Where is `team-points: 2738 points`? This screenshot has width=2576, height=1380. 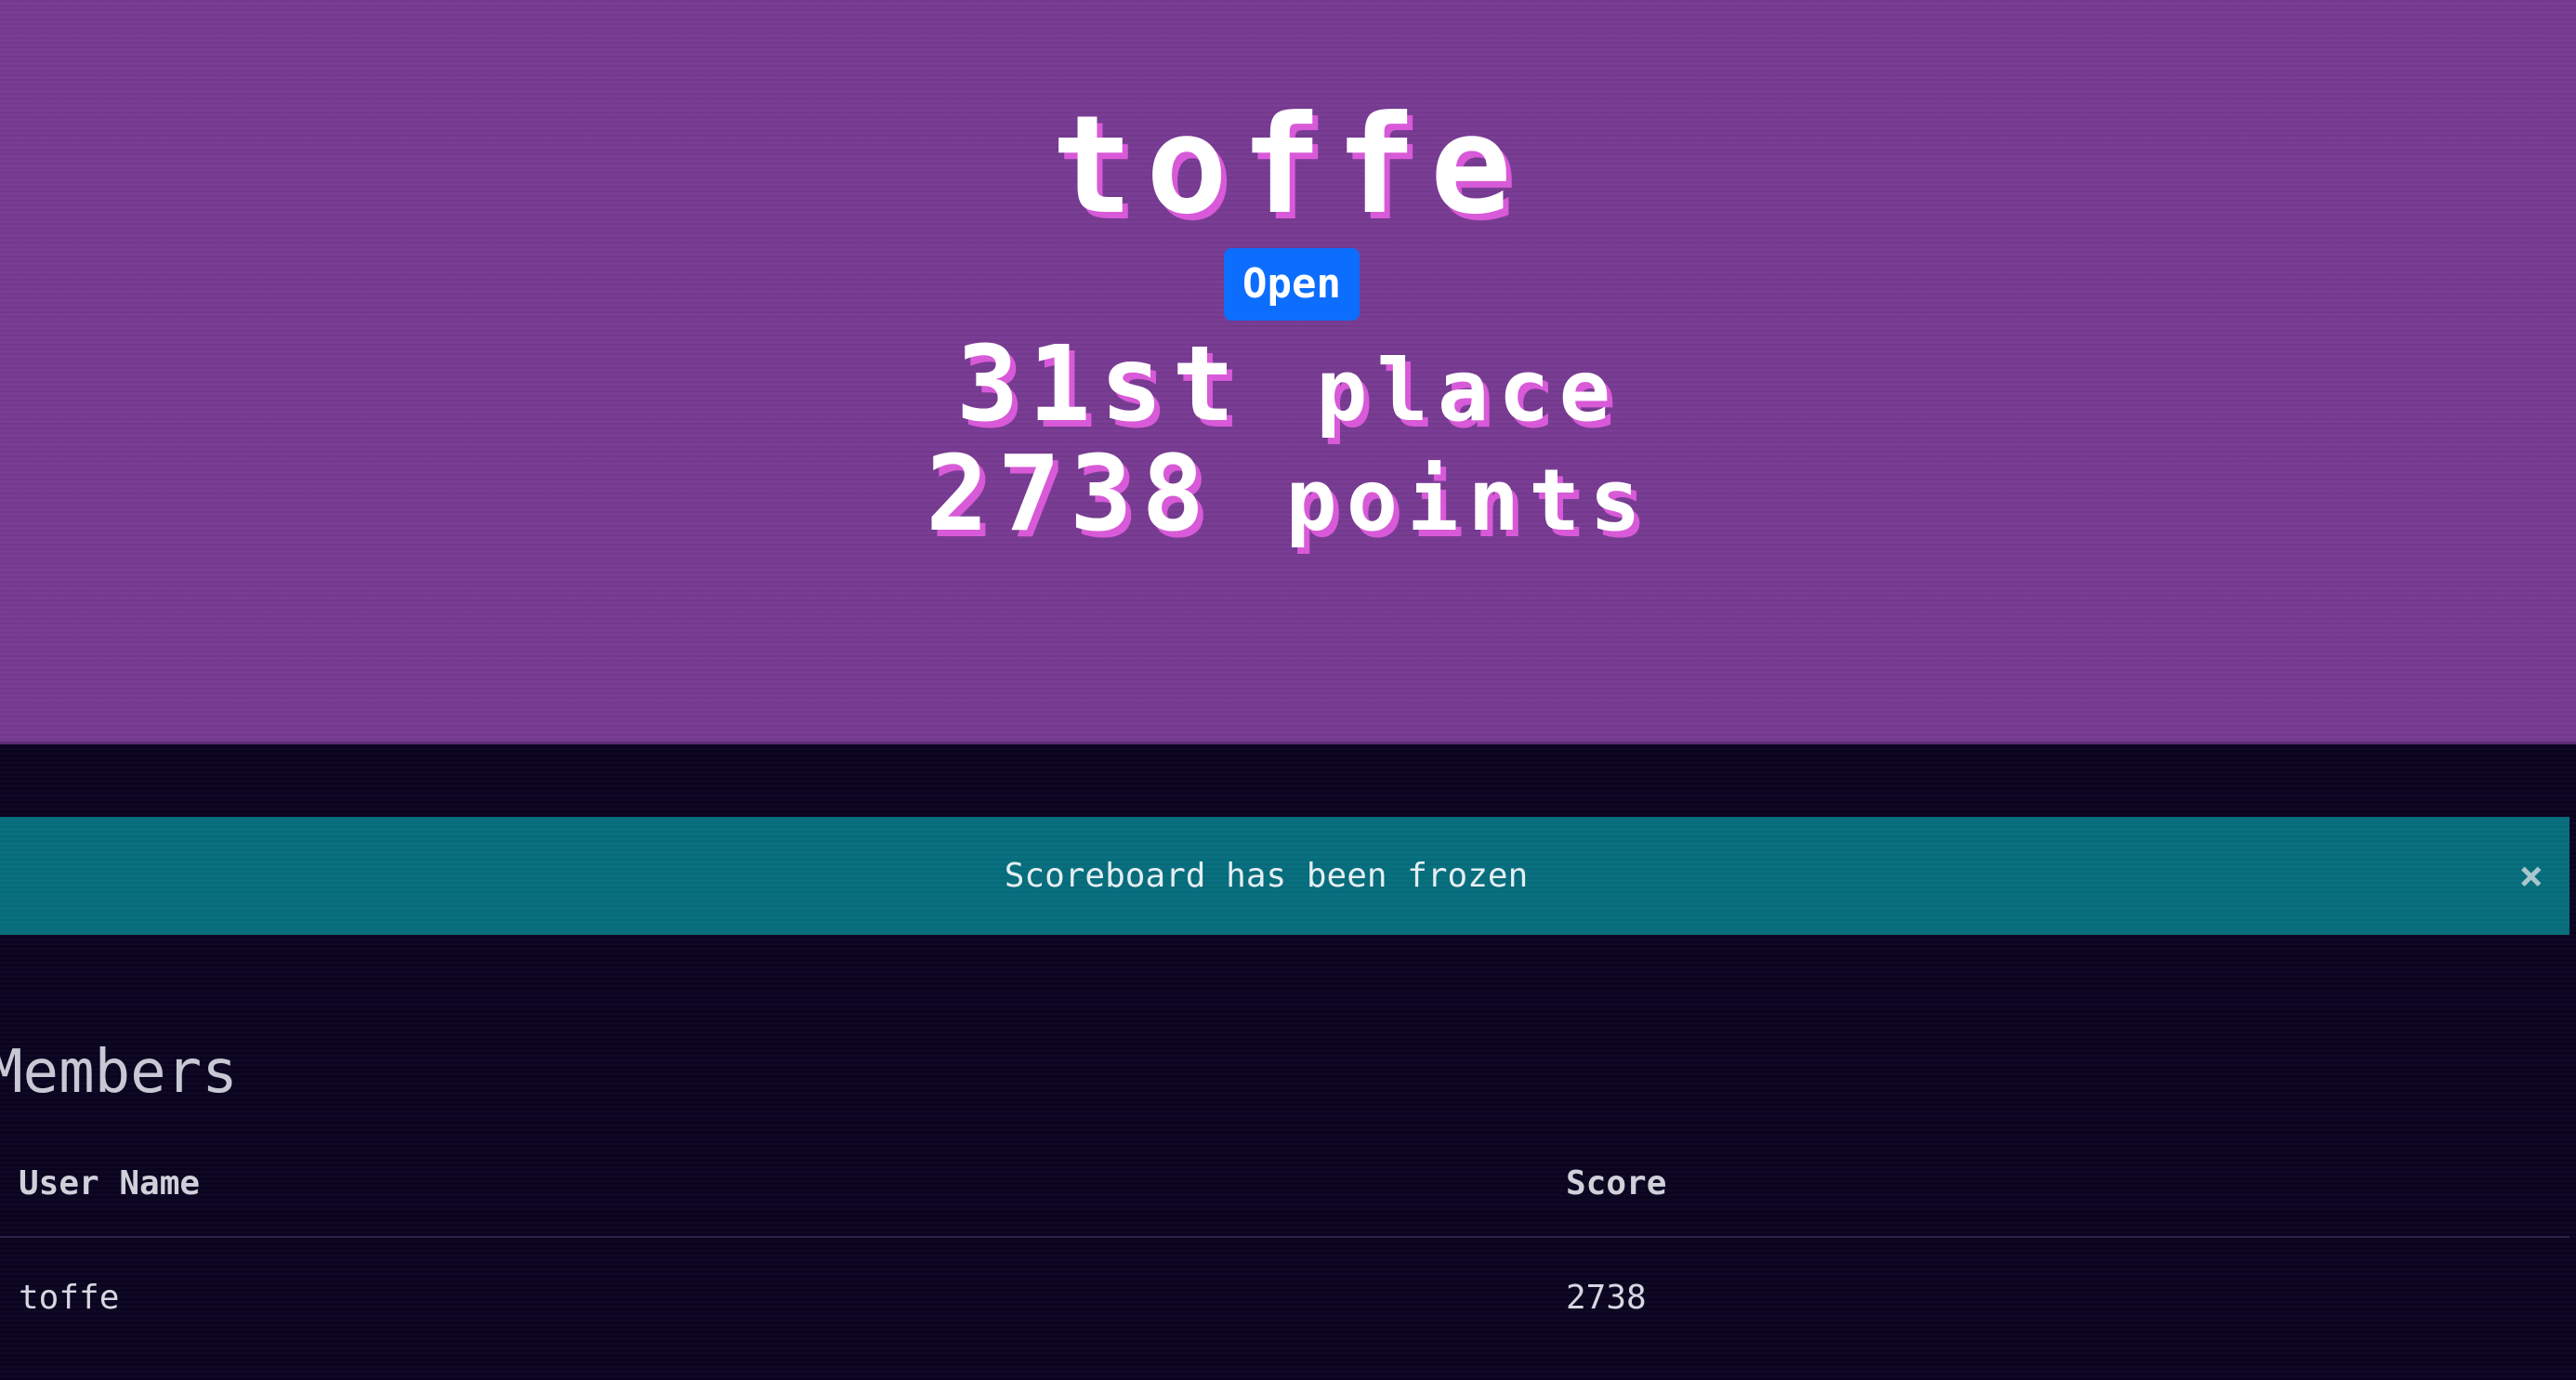
team-points: 2738 points is located at coordinates (1288, 498).